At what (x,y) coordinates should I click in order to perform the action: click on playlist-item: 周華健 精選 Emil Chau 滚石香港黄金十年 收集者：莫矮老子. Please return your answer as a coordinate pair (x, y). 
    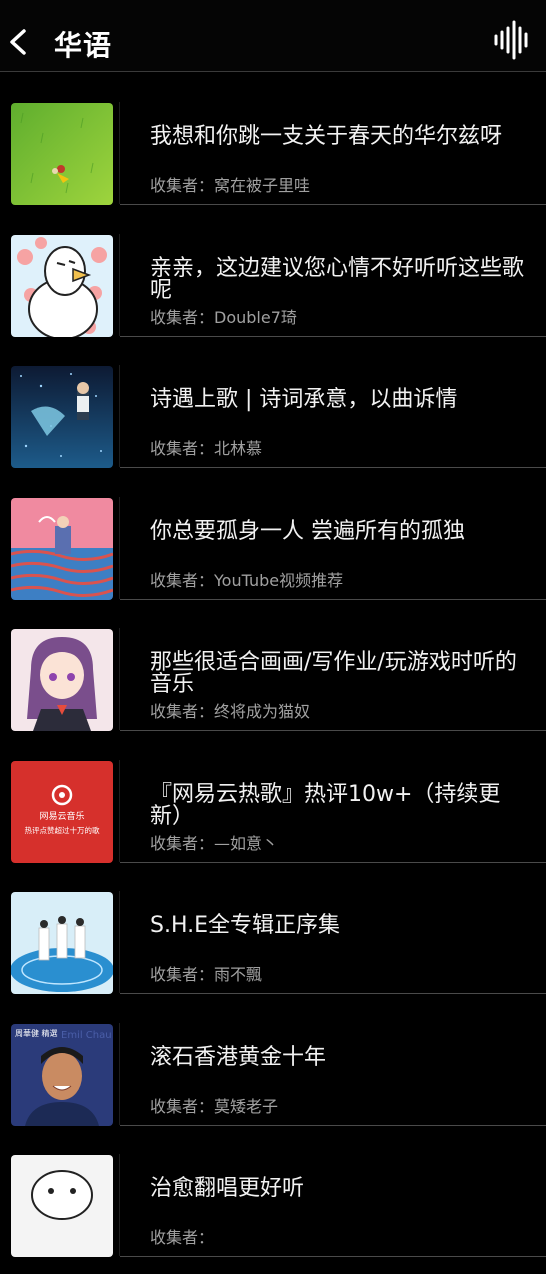
    Looking at the image, I should click on (273, 1077).